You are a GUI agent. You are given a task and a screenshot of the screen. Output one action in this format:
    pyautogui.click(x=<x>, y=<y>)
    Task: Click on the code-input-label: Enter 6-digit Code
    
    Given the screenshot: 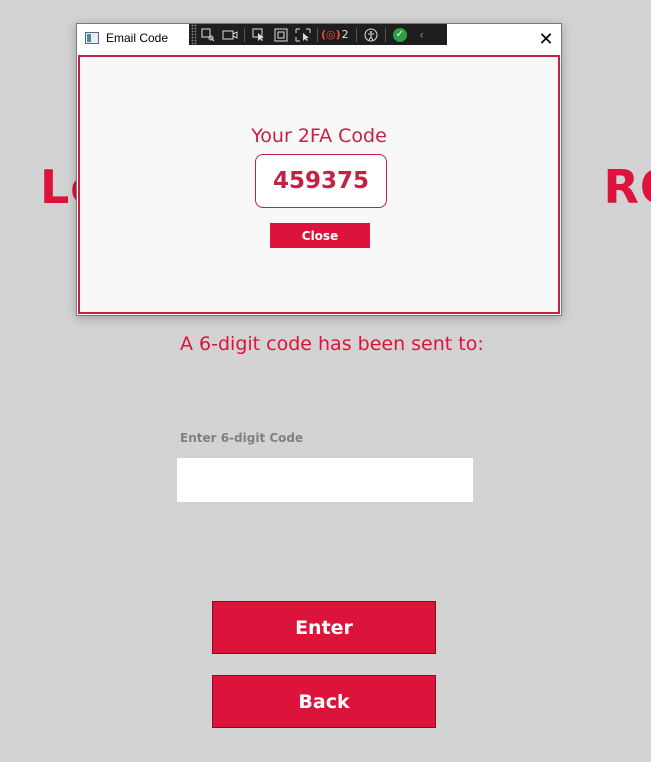 What is the action you would take?
    pyautogui.click(x=242, y=438)
    